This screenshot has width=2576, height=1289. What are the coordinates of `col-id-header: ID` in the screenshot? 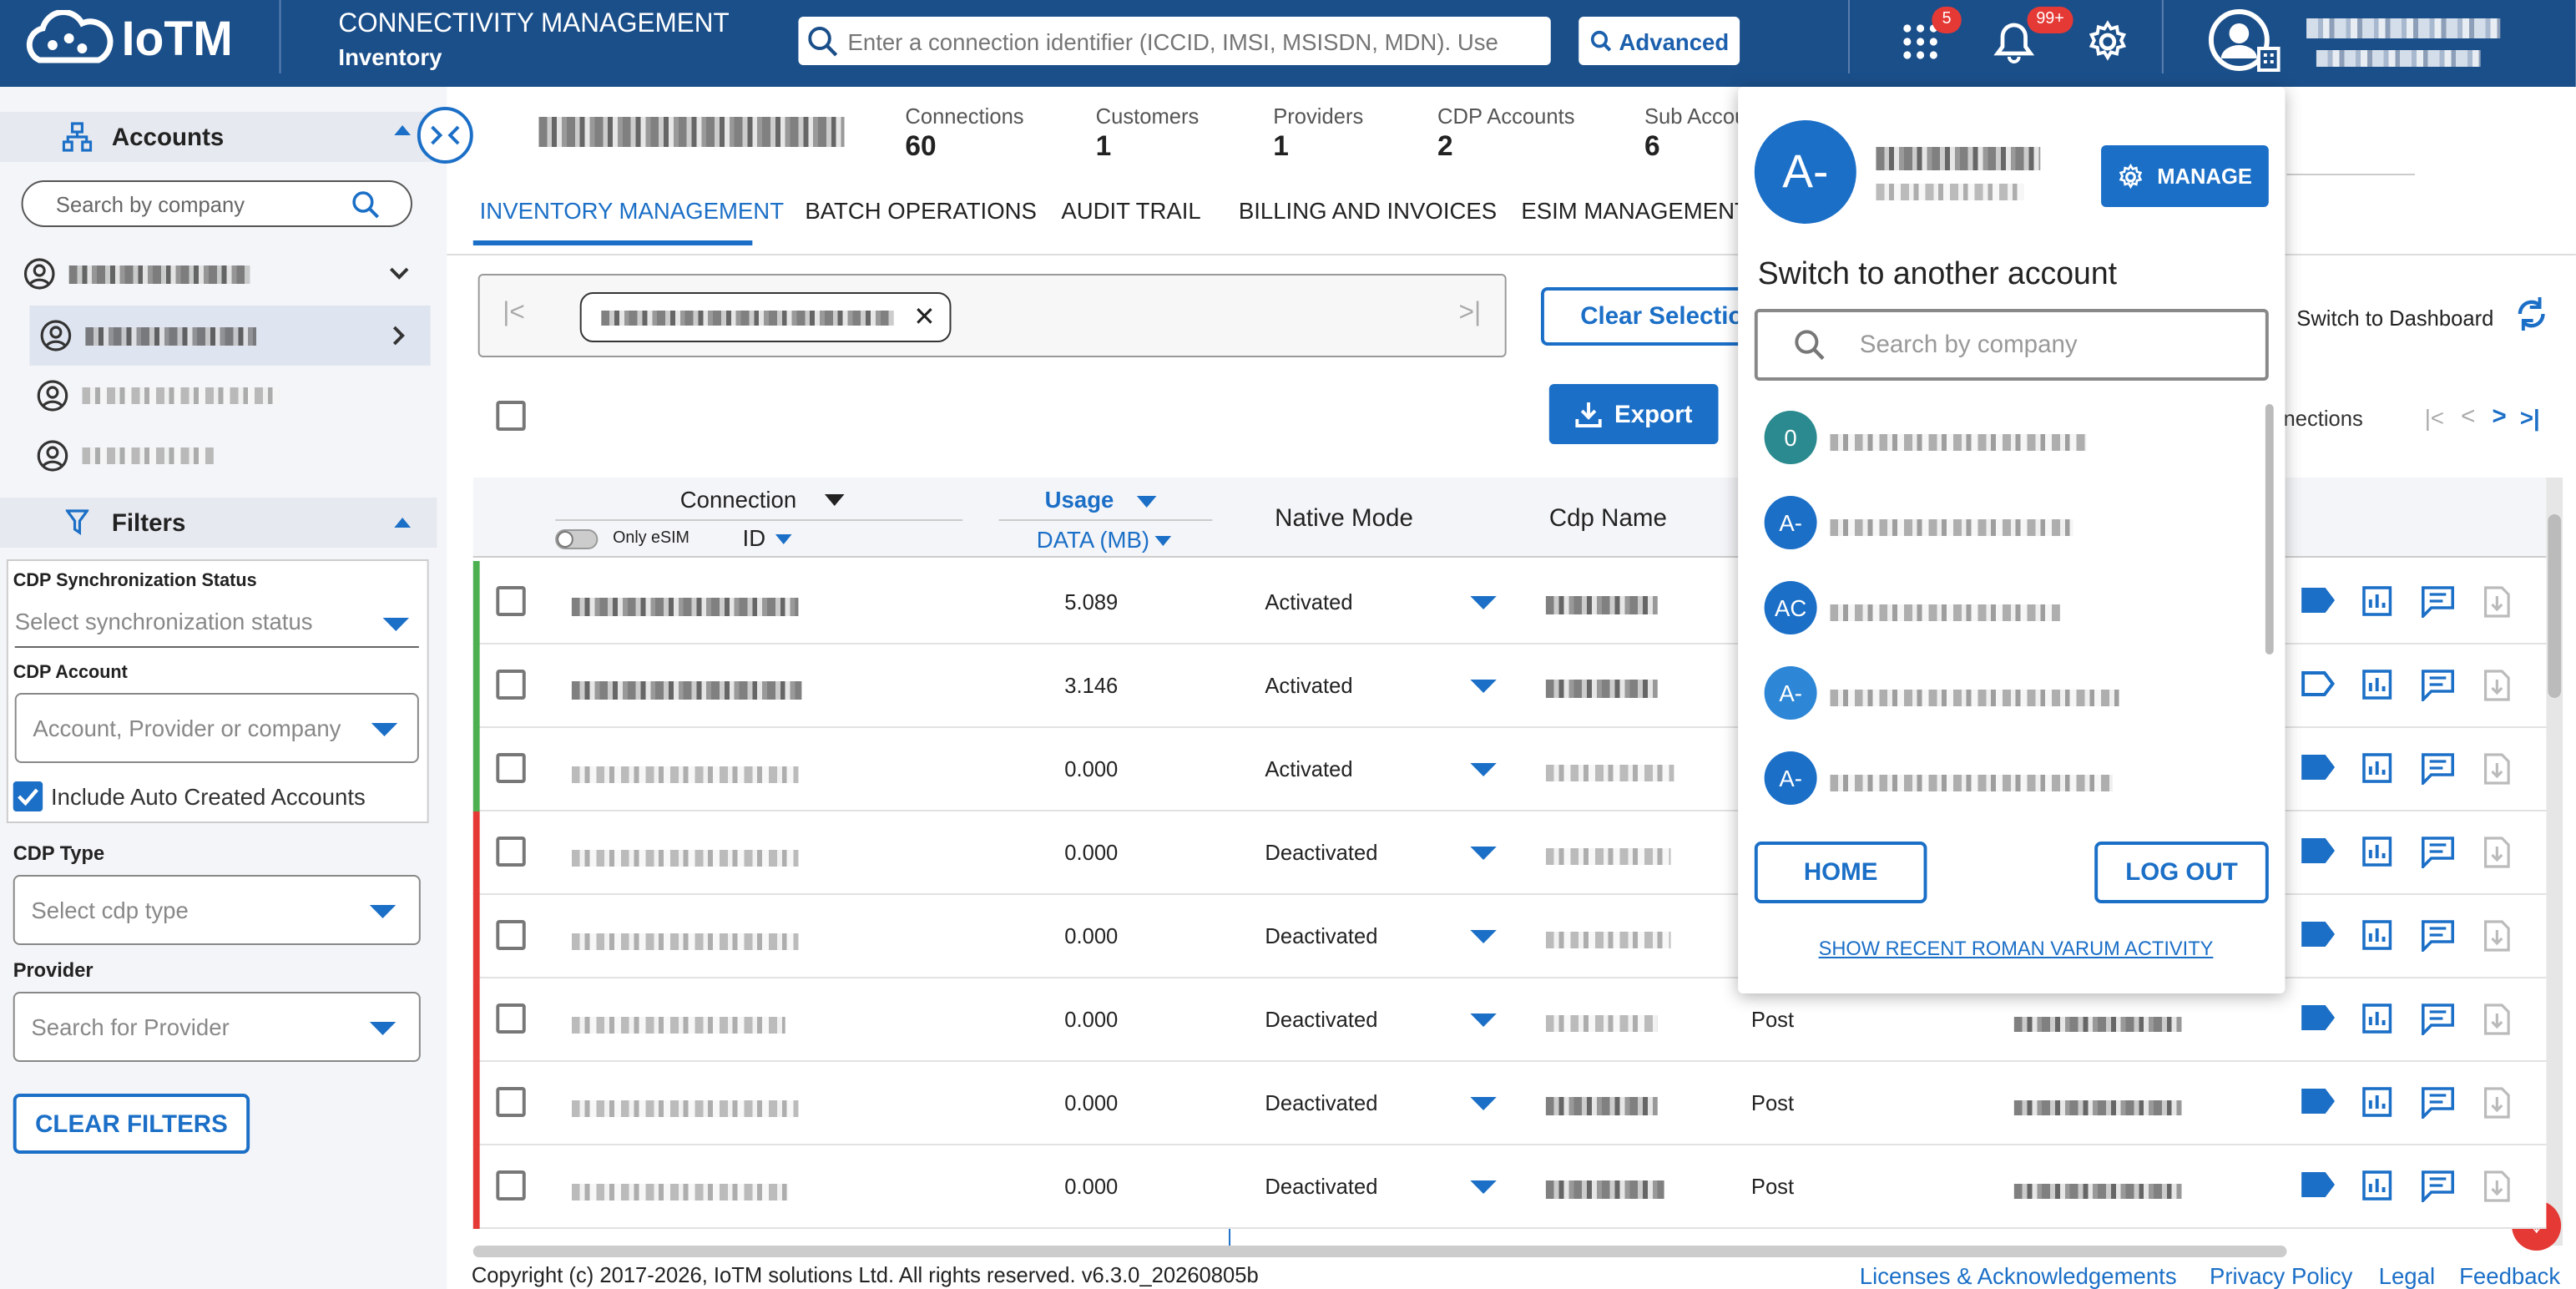 It's located at (754, 537).